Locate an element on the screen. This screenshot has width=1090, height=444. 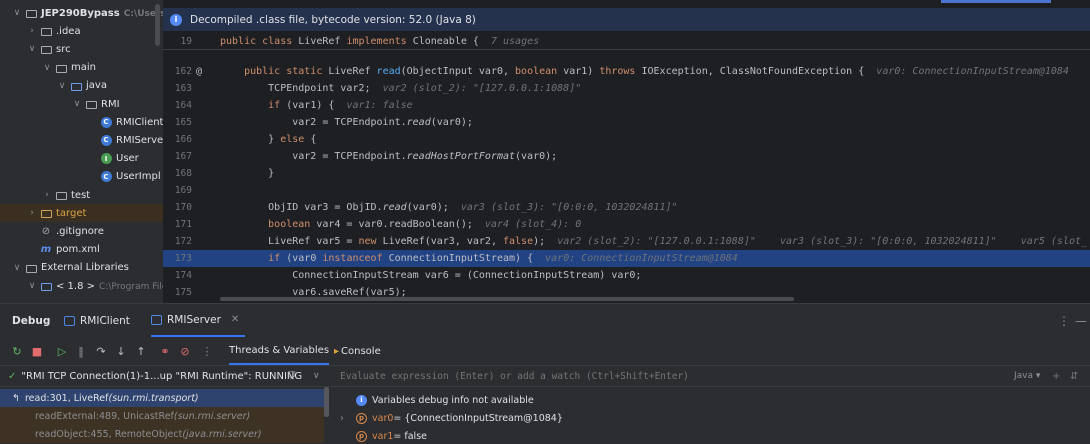
line-number: 168 is located at coordinates (177, 173).